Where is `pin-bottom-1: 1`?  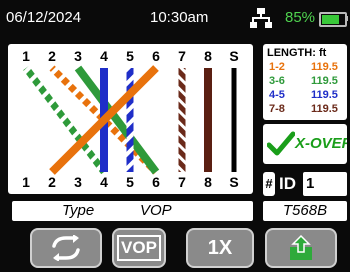
pin-bottom-1: 1 is located at coordinates (26, 182).